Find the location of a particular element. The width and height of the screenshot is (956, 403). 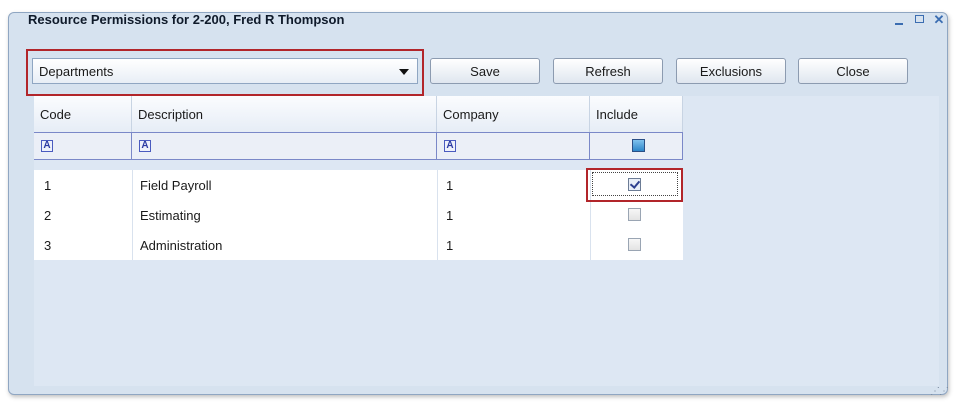

filter-cell-company: A is located at coordinates (513, 146).